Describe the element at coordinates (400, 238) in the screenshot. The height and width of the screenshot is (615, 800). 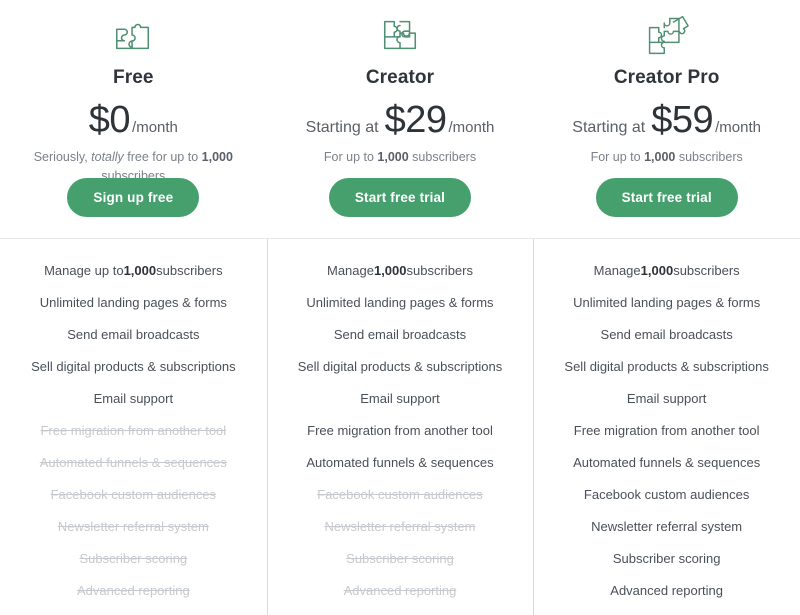
I see `header-divider` at that location.